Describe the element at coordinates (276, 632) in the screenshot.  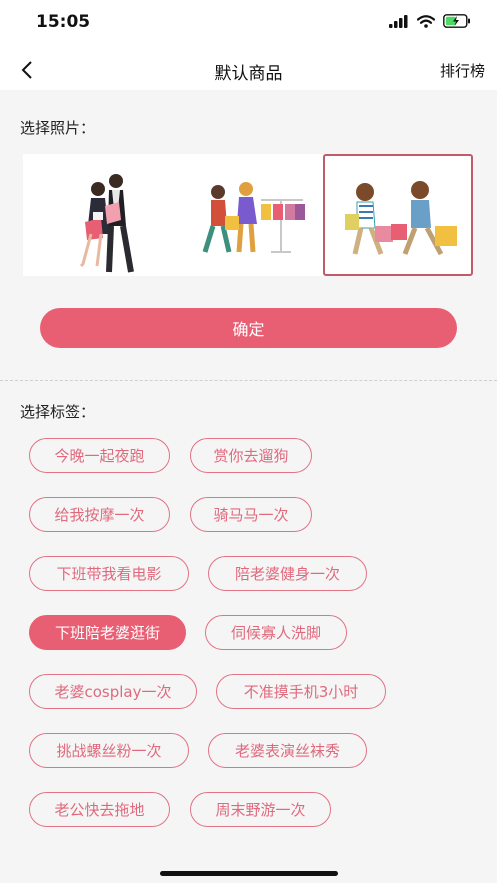
I see `tag-chip: 伺候寡人洗脚` at that location.